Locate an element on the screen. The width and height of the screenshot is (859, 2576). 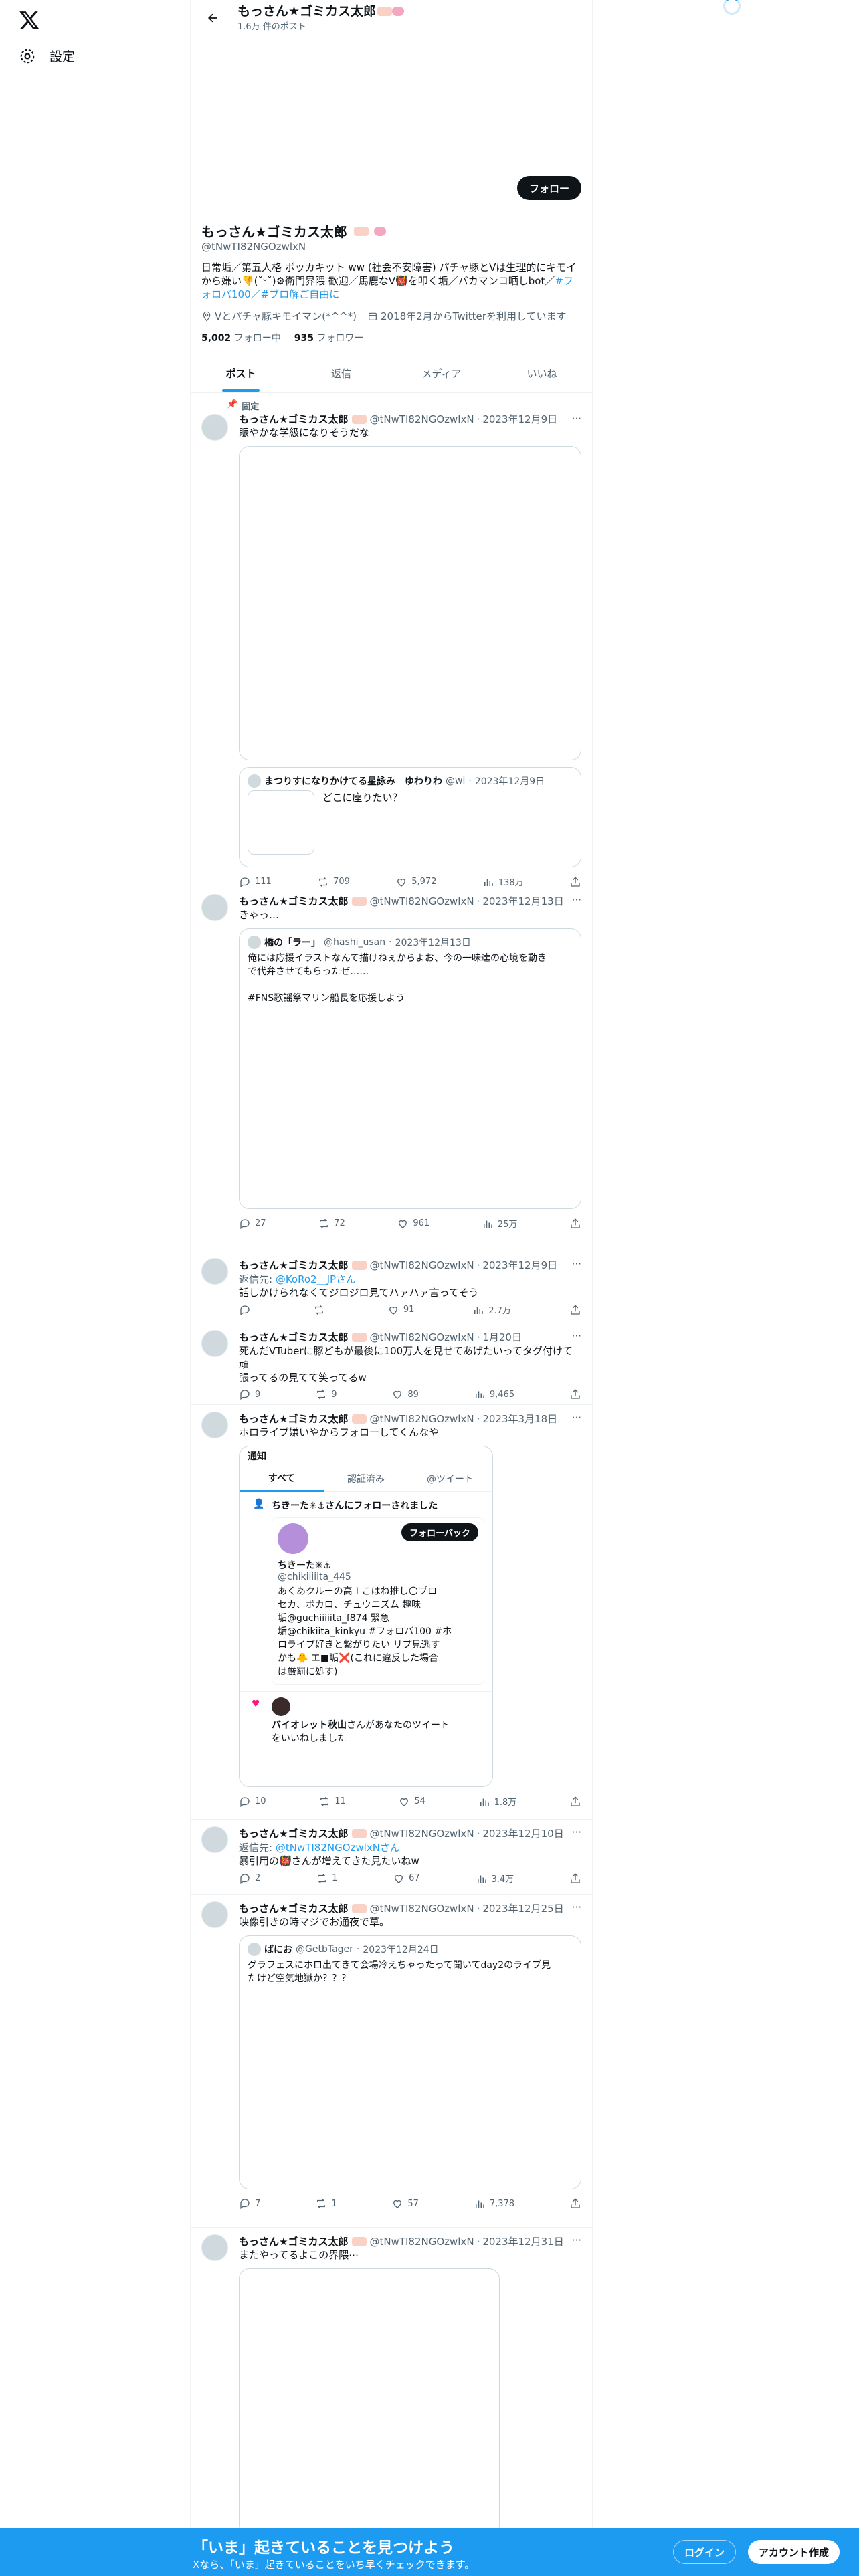
like-button: 67 is located at coordinates (406, 1878).